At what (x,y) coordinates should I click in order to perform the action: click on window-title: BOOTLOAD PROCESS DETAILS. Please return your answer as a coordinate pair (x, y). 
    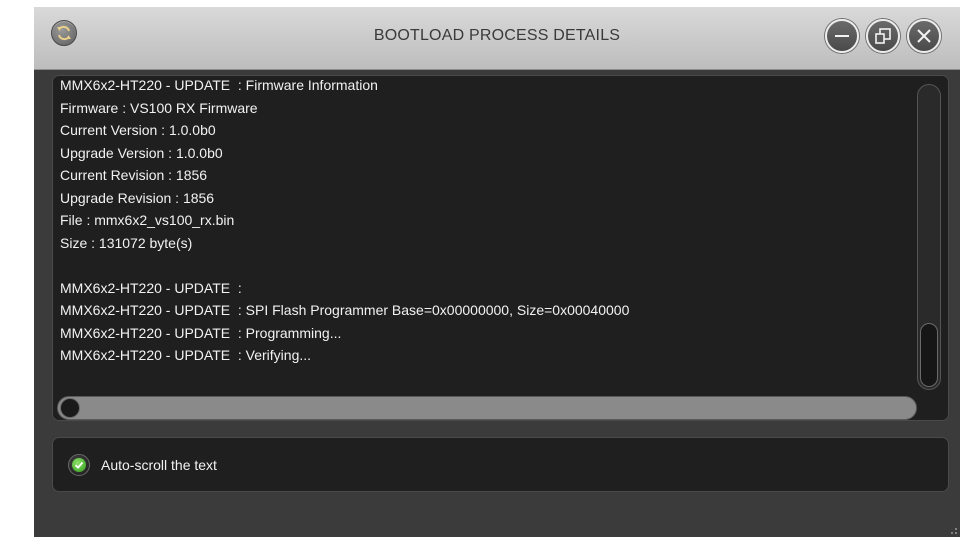
    Looking at the image, I should click on (497, 35).